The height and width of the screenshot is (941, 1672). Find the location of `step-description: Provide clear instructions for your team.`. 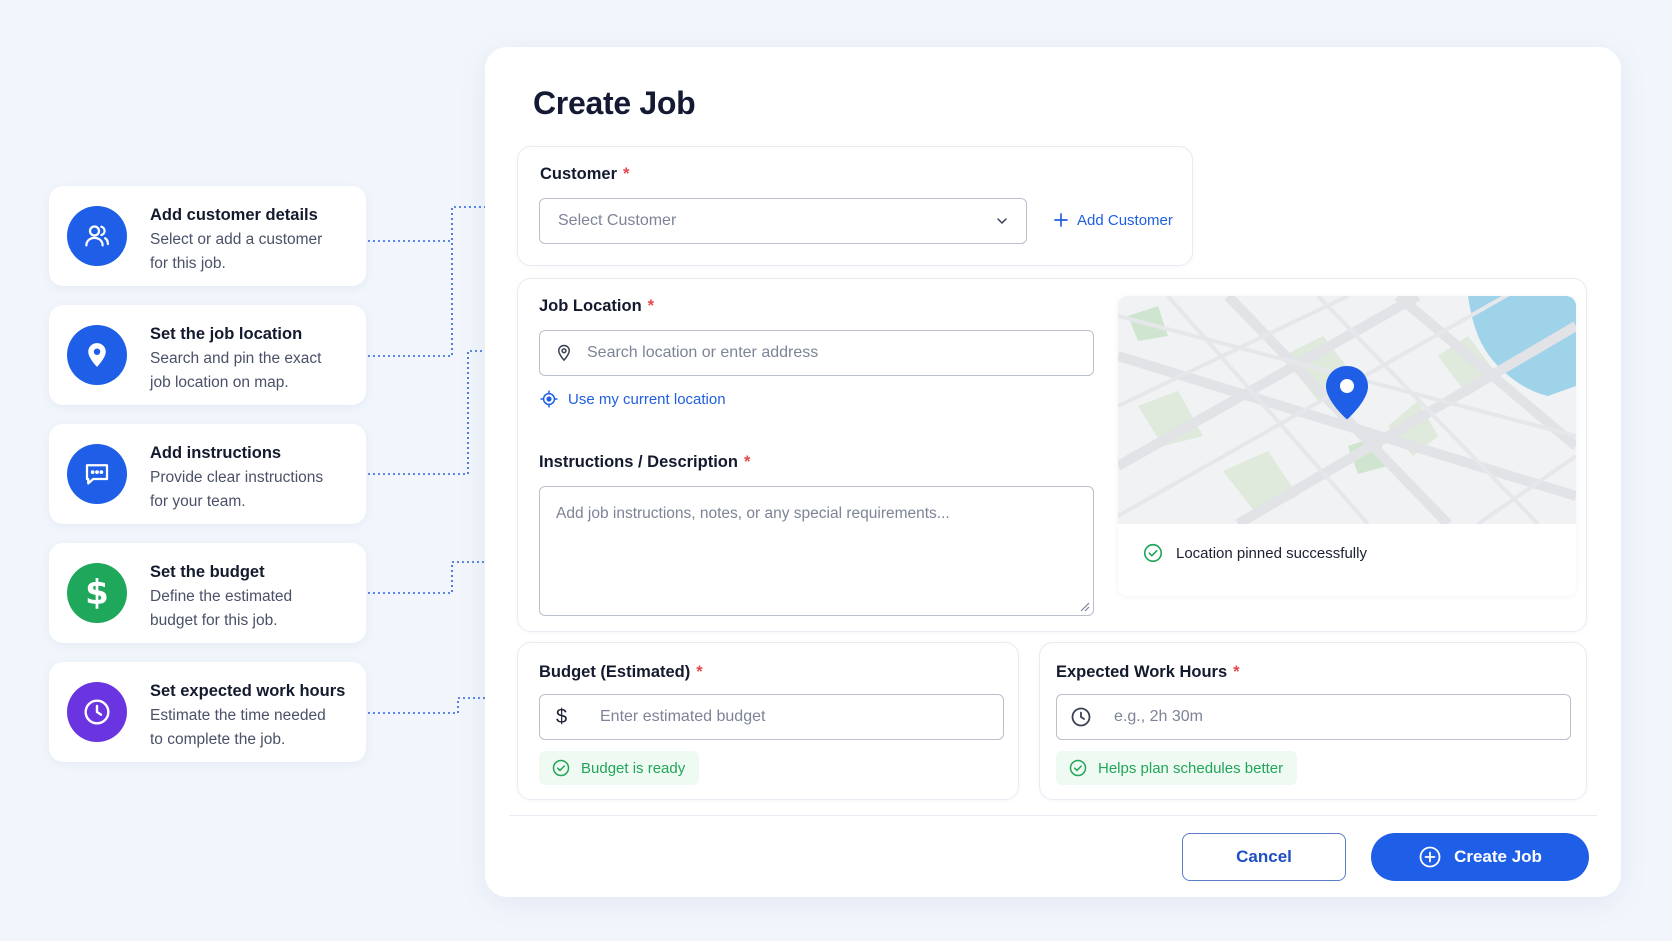

step-description: Provide clear instructions for your team. is located at coordinates (237, 489).